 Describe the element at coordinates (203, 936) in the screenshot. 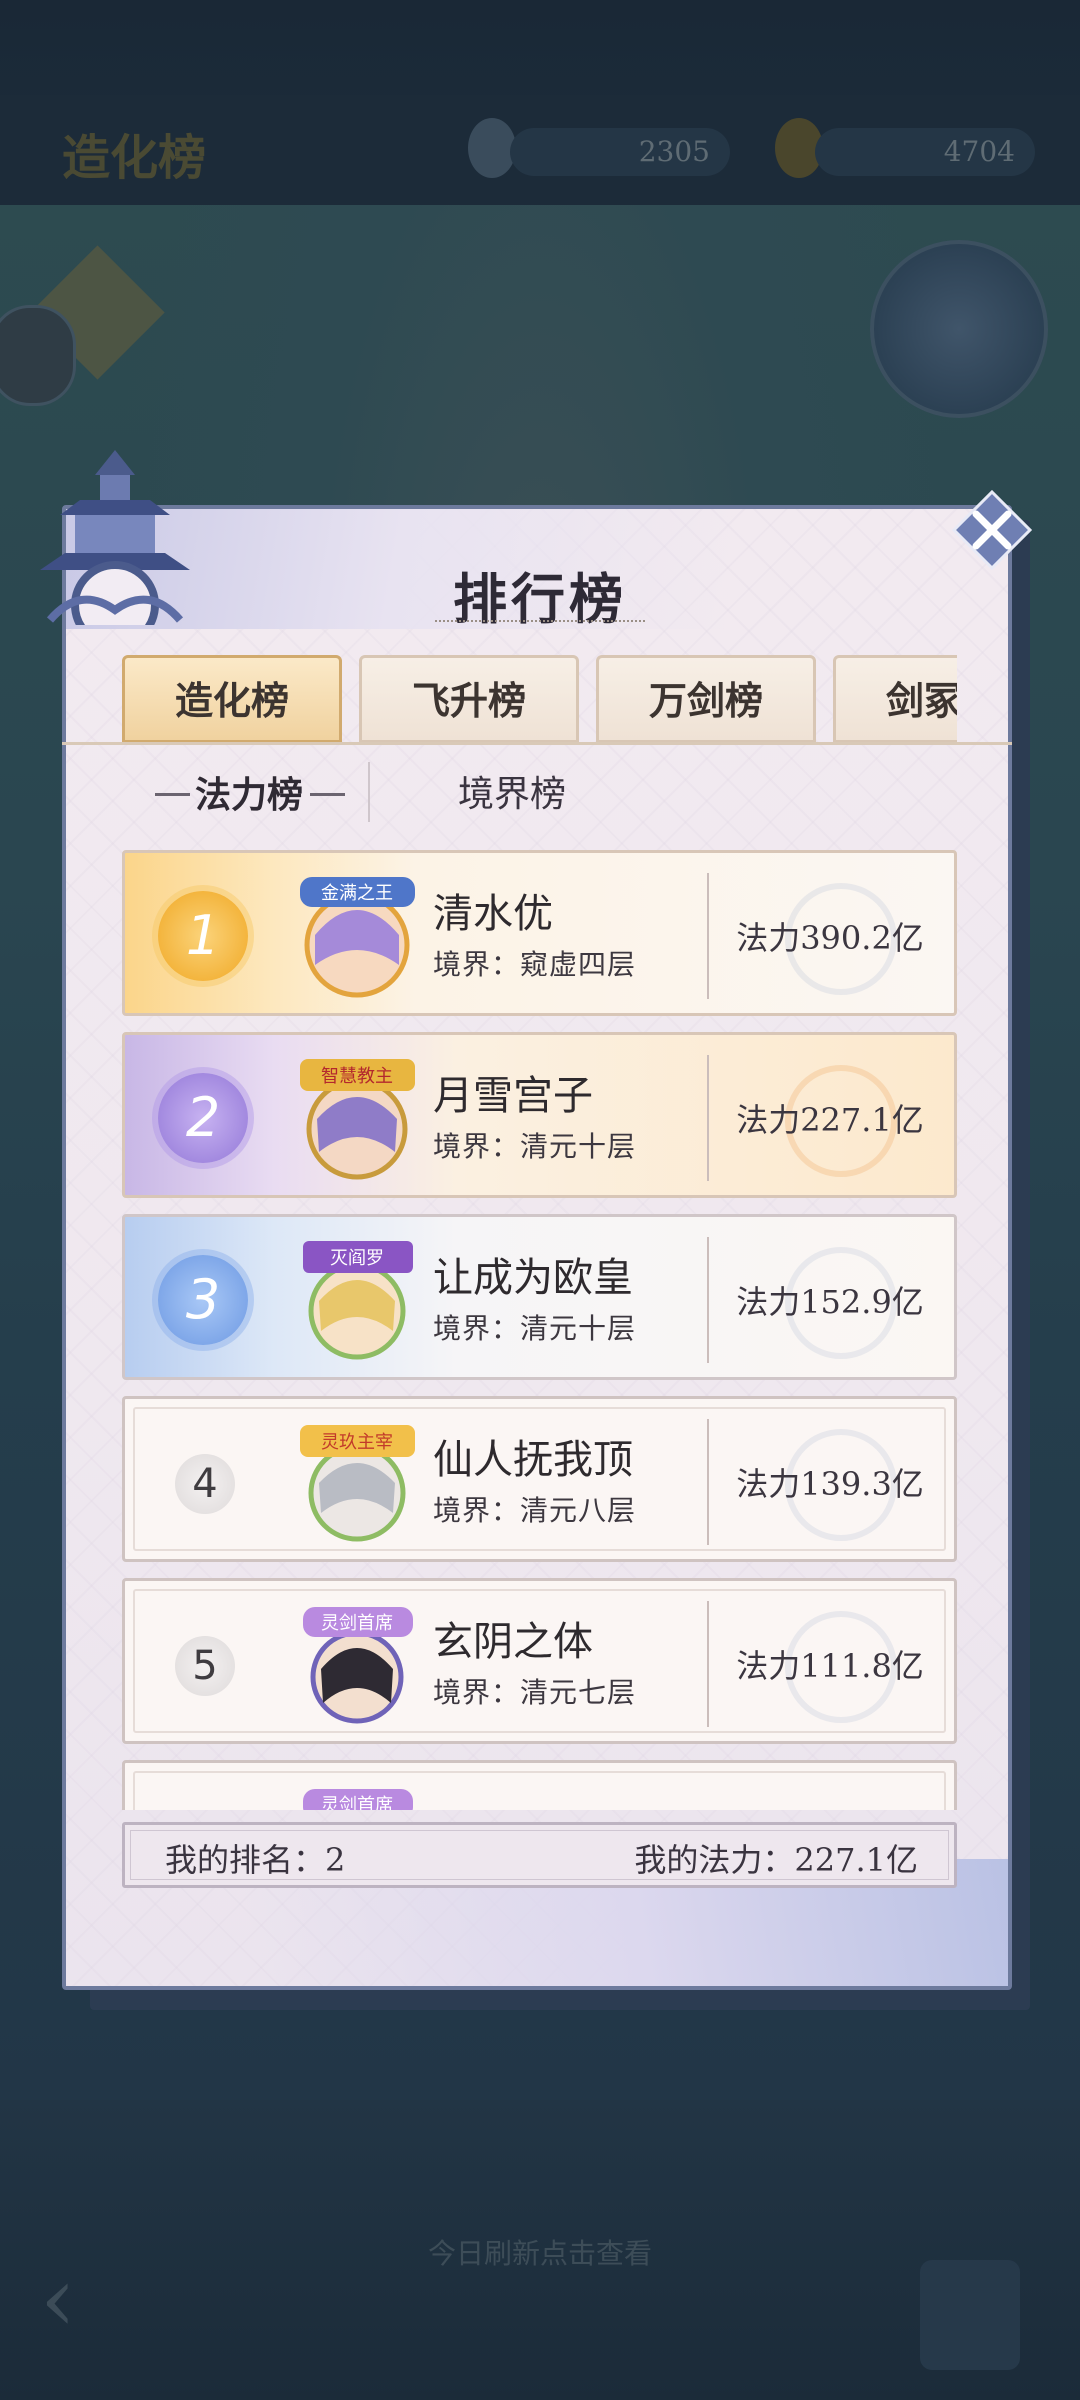

I see `rank-medal-gold: 1` at that location.